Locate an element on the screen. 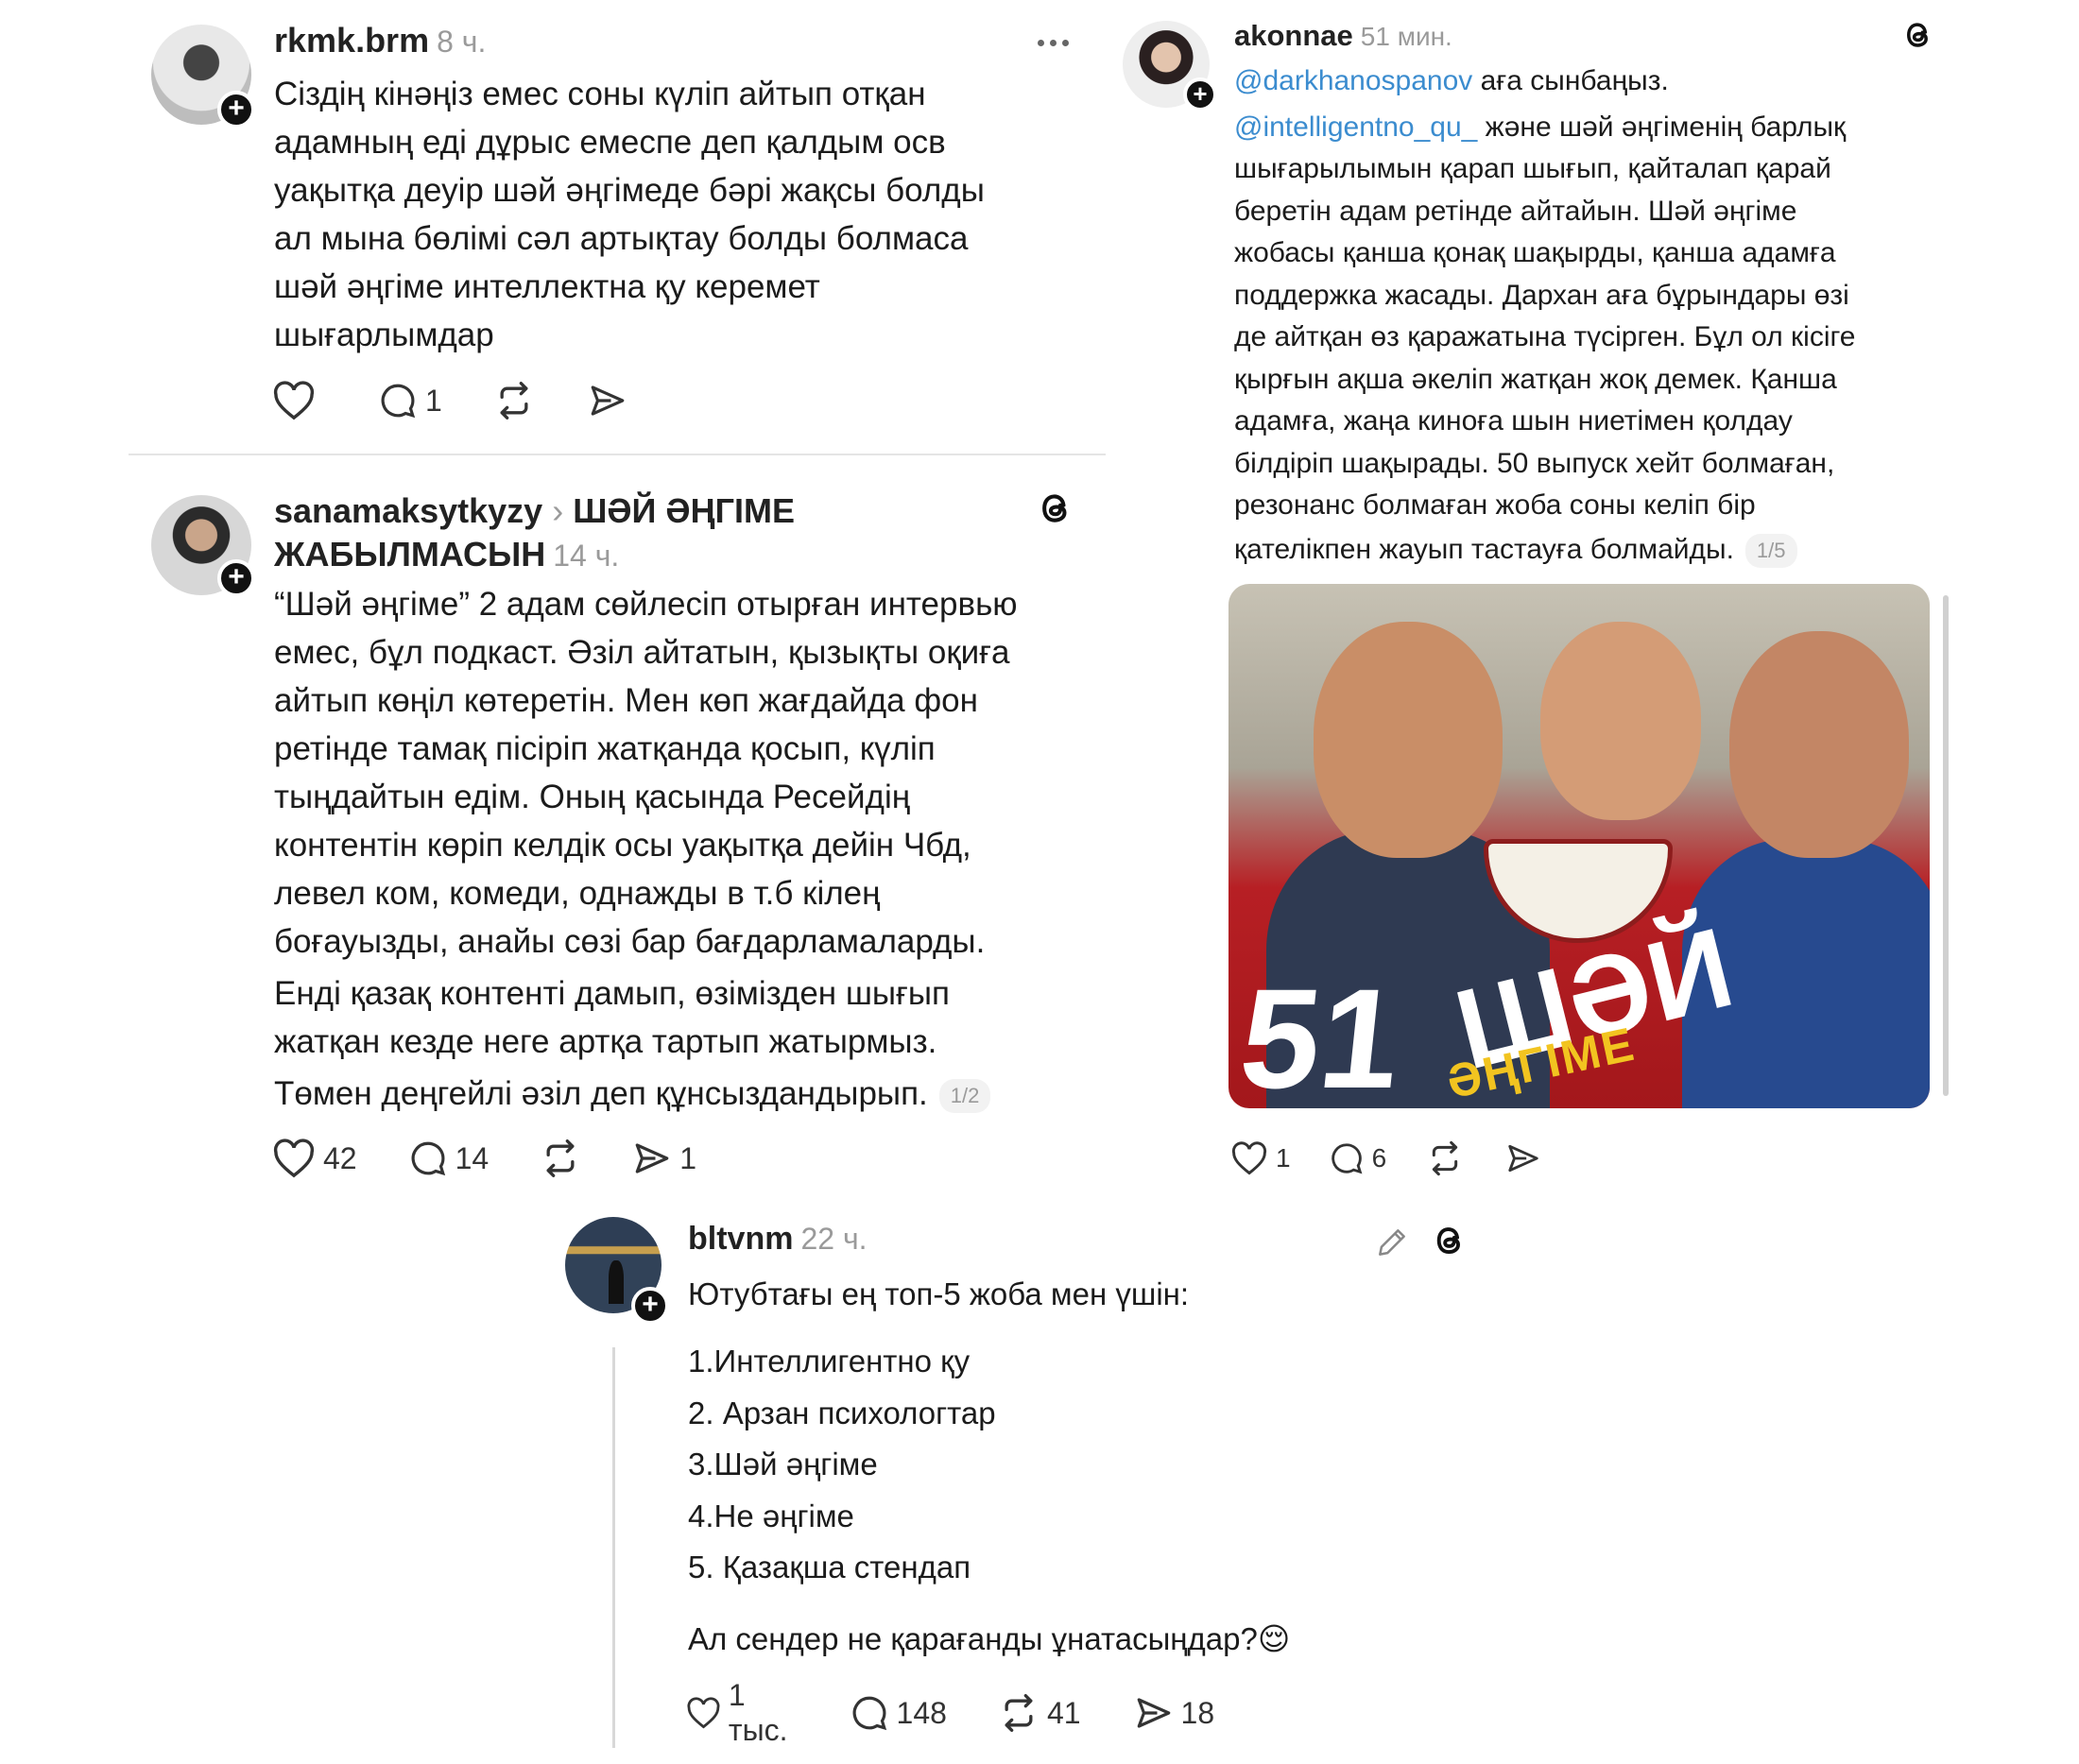  chevron-right-icon: › is located at coordinates (558, 510).